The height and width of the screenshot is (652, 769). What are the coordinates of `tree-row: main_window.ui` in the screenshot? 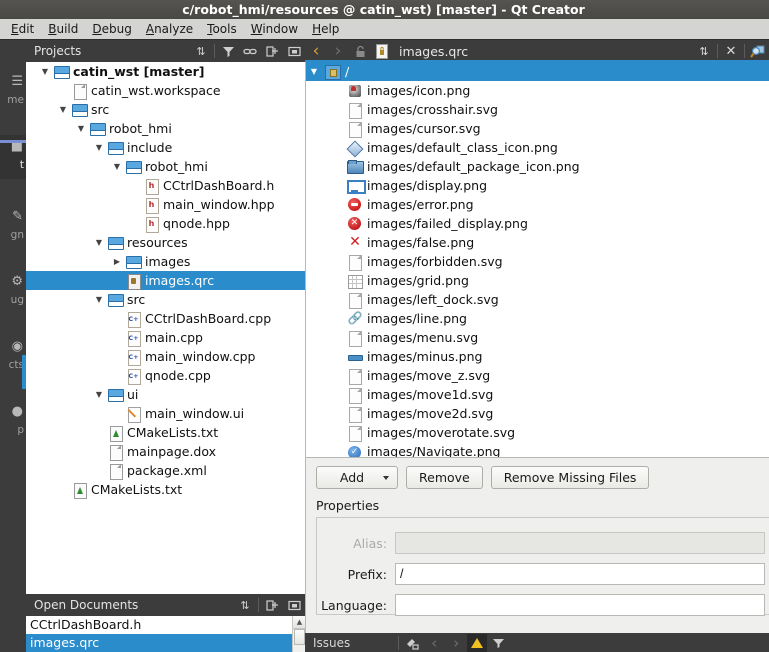 It's located at (165, 413).